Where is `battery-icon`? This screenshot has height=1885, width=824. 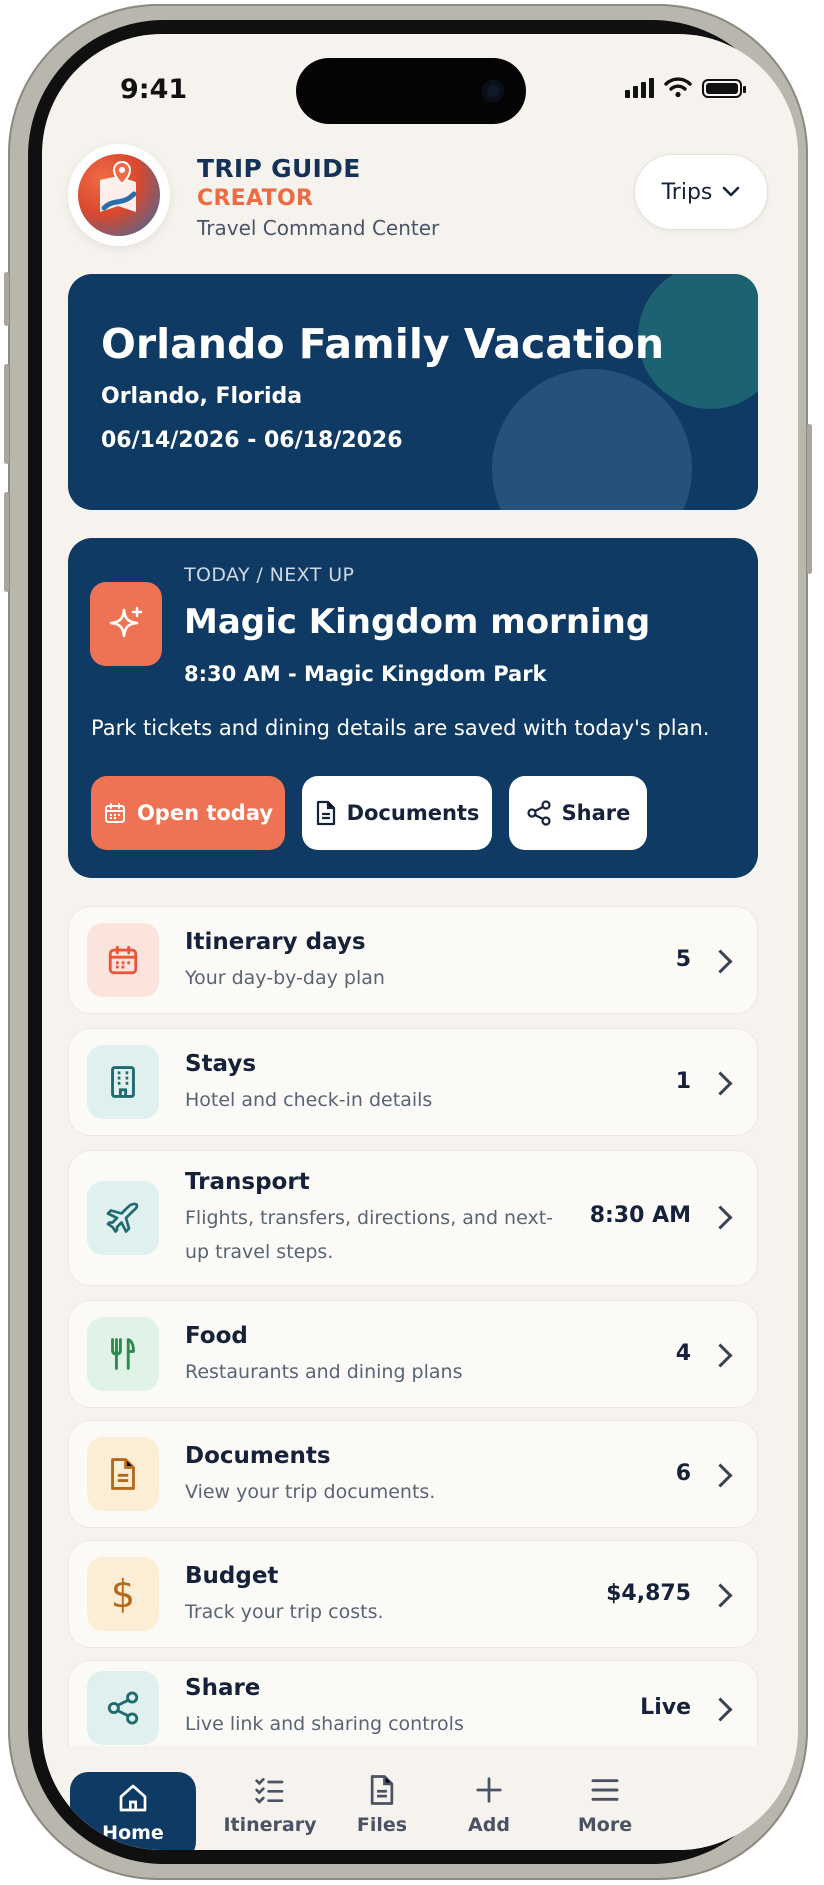 battery-icon is located at coordinates (724, 88).